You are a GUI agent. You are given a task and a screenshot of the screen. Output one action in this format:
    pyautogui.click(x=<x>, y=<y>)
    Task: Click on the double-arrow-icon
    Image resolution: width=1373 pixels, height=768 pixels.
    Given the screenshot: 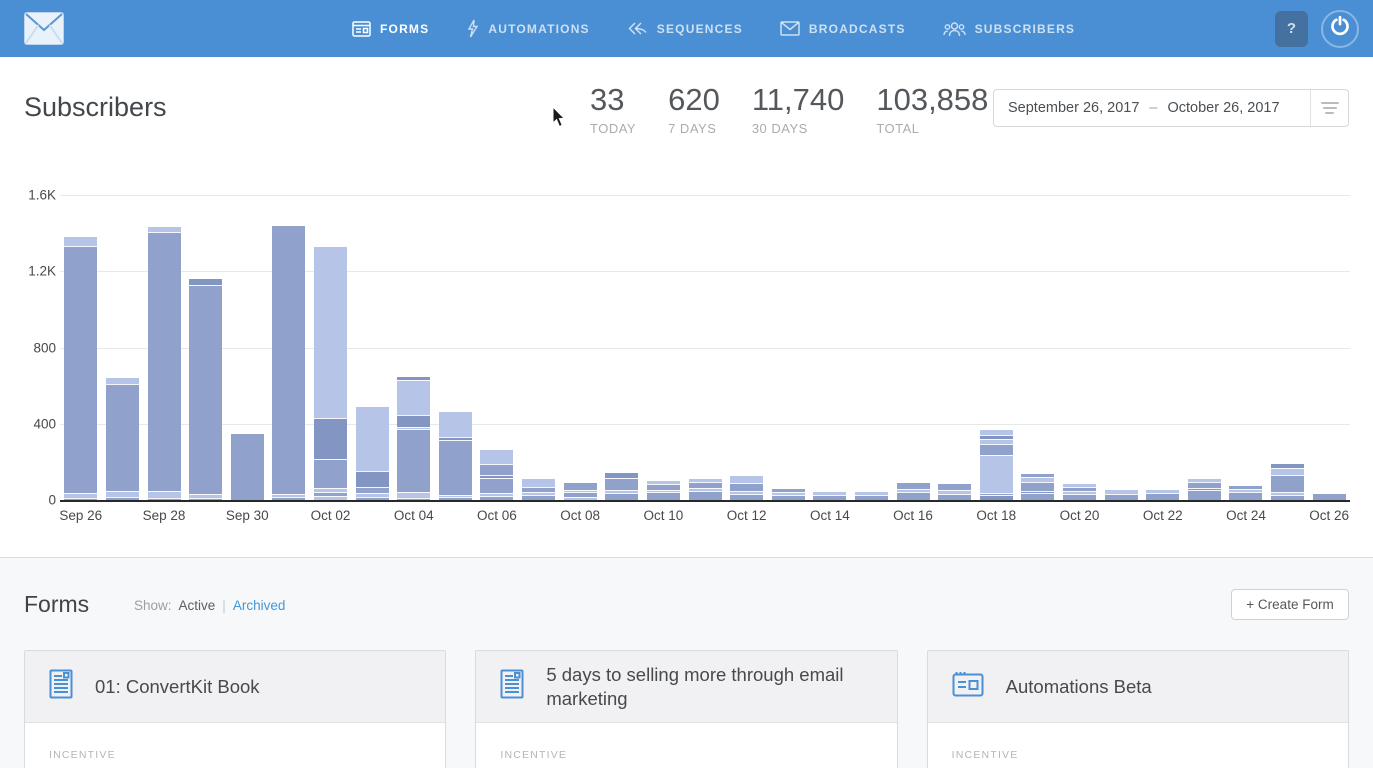 What is the action you would take?
    pyautogui.click(x=637, y=28)
    